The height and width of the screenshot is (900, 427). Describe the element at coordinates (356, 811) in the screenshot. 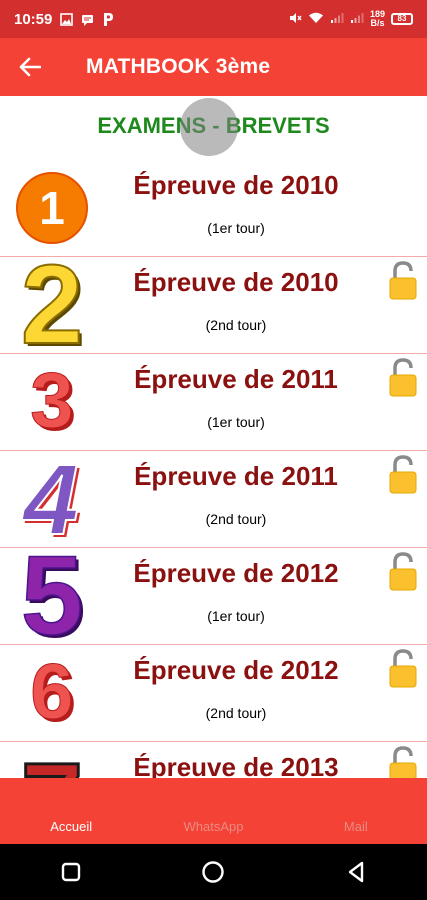

I see `nav-item-mail: Mail` at that location.